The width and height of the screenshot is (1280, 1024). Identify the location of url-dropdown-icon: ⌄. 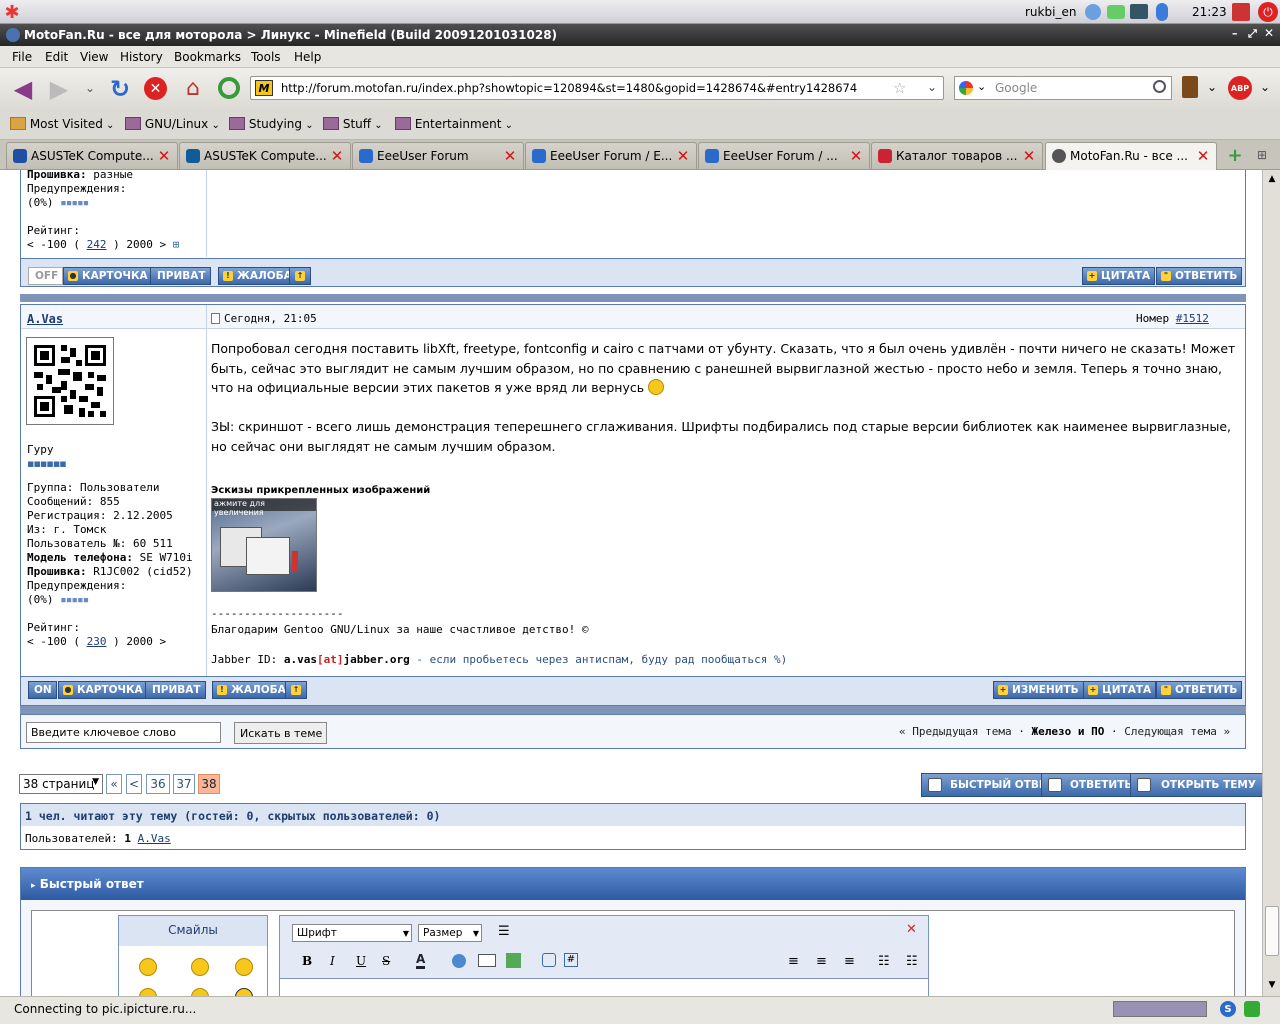
(932, 87).